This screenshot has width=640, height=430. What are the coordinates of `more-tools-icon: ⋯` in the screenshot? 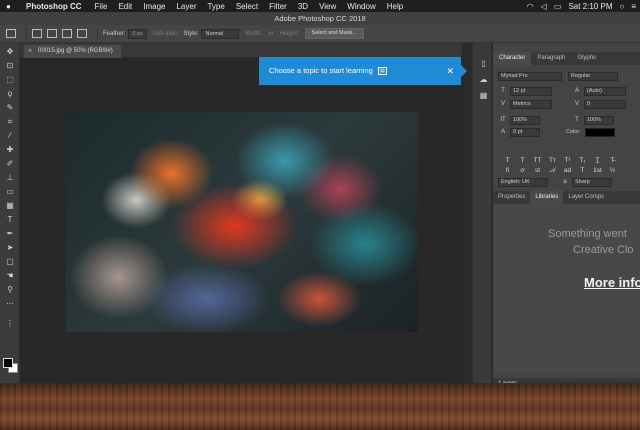 It's located at (10, 304).